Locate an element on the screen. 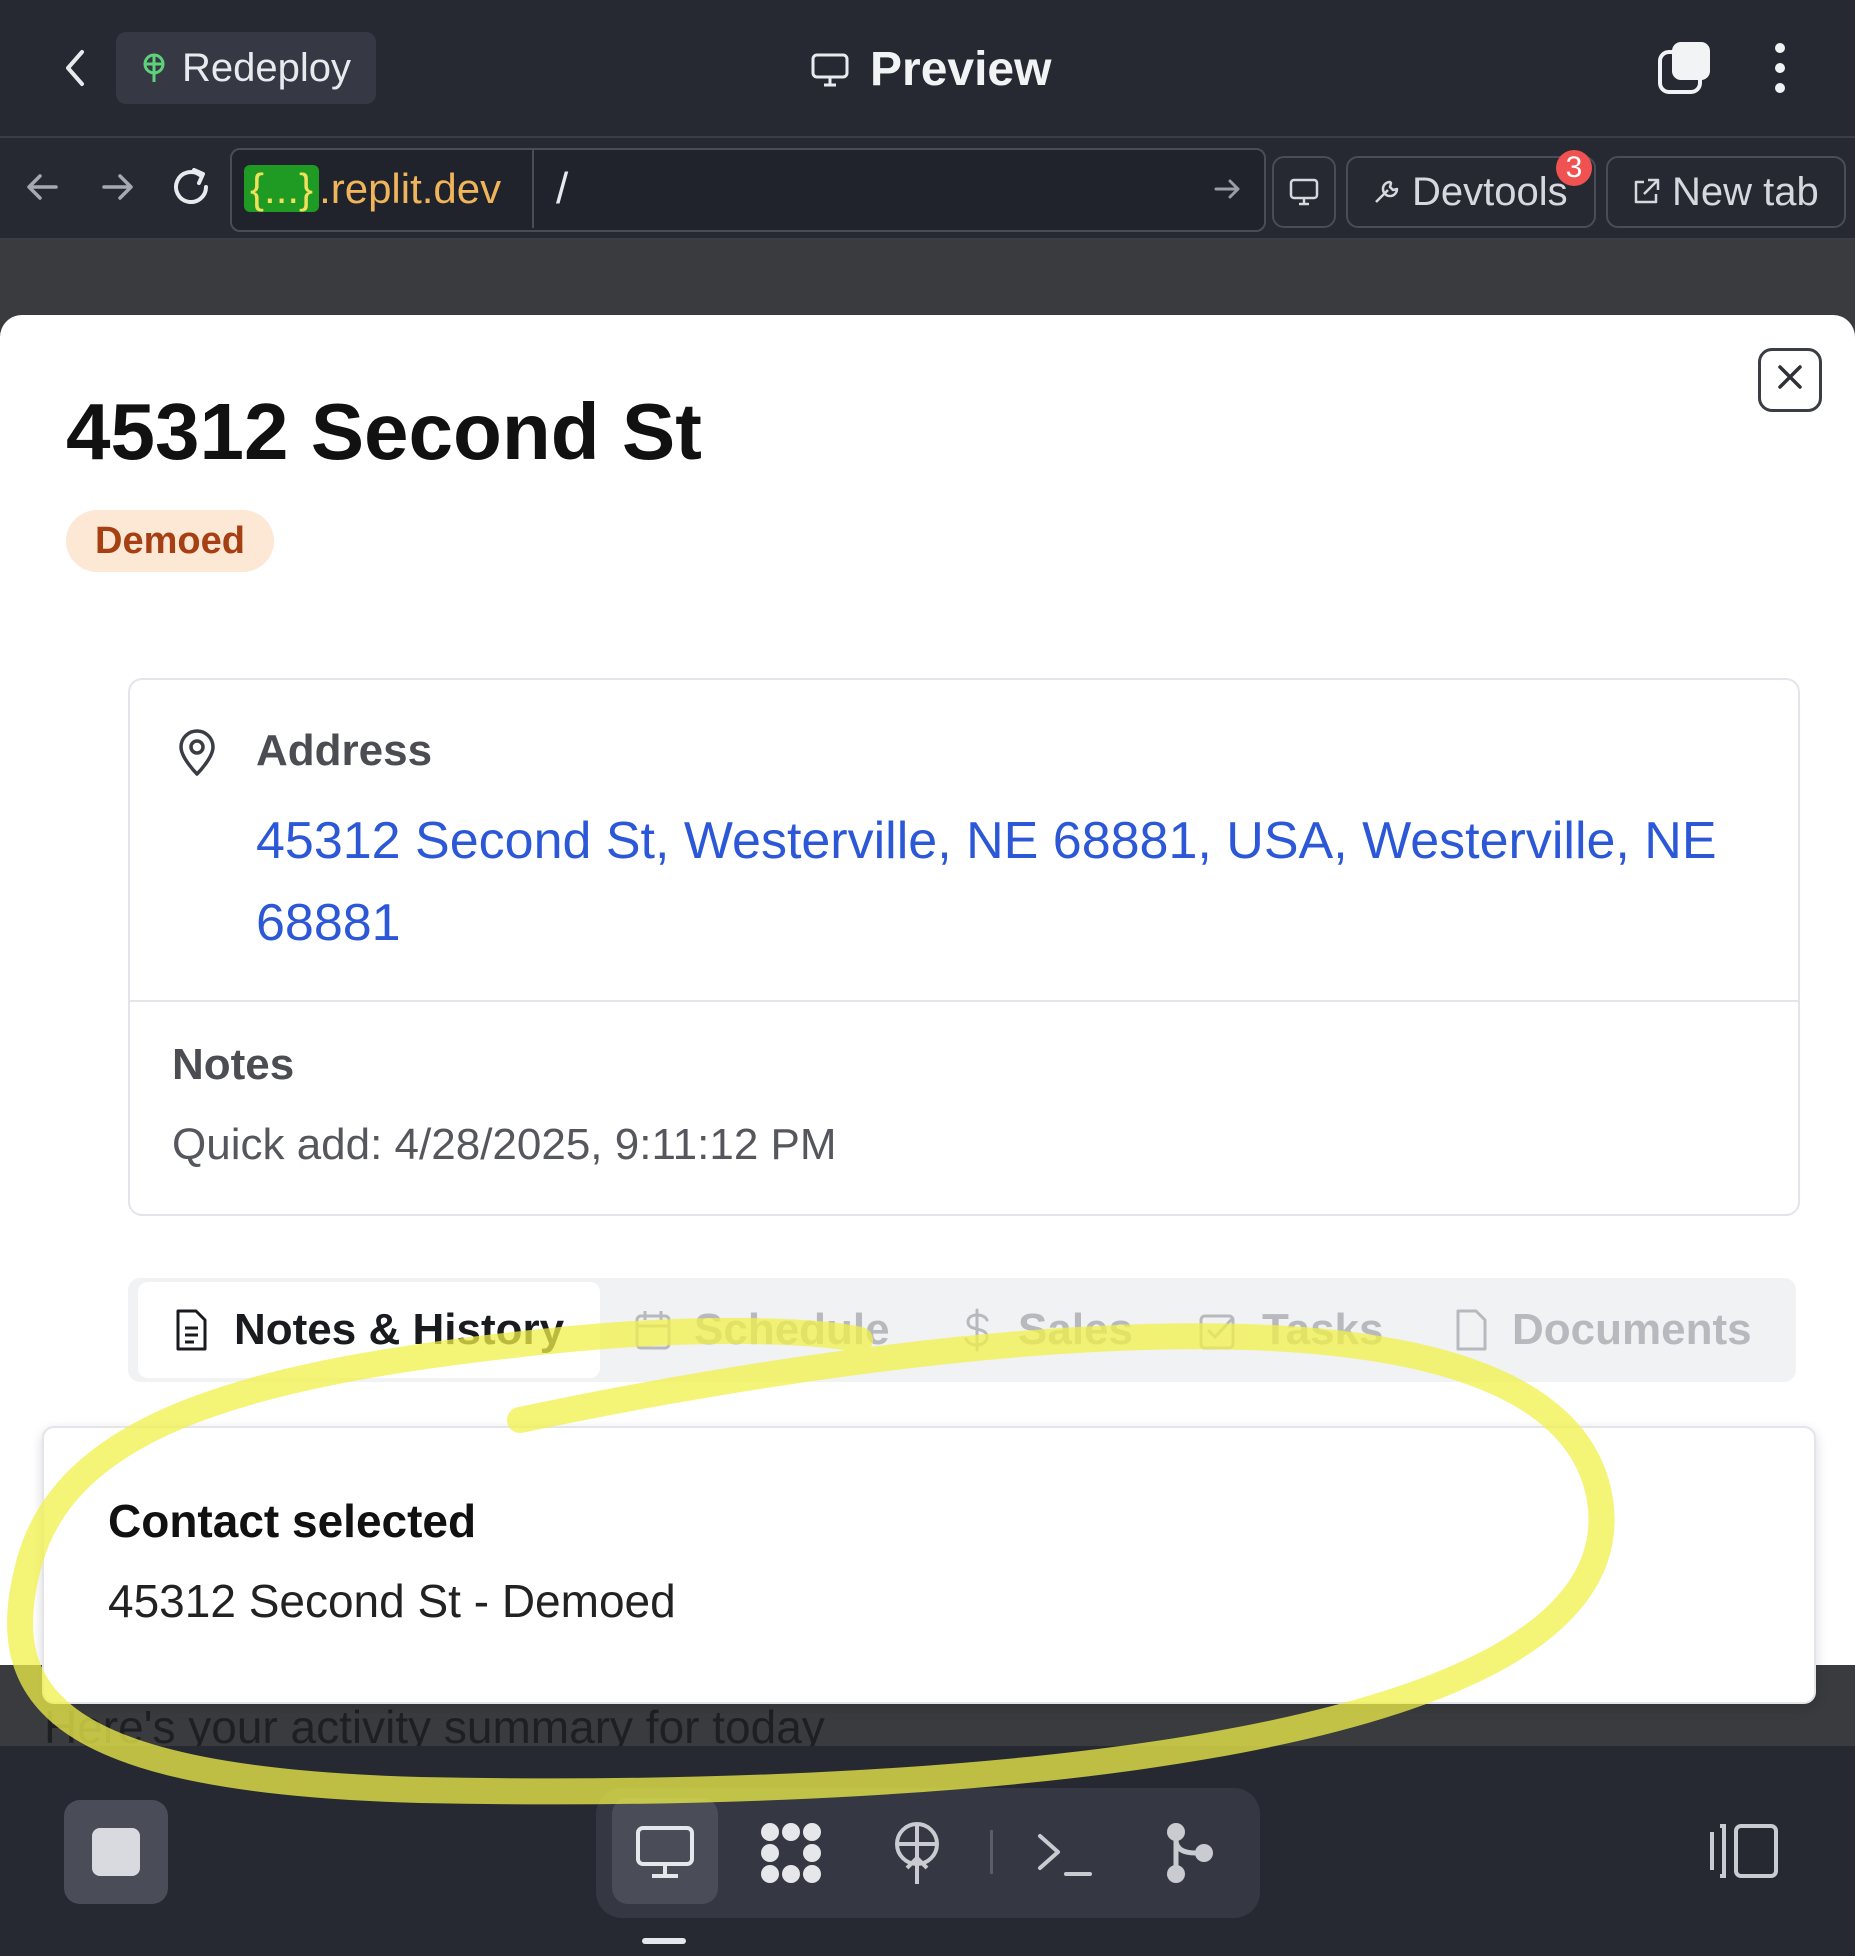  tab-sales-label: Sales is located at coordinates (1075, 1329).